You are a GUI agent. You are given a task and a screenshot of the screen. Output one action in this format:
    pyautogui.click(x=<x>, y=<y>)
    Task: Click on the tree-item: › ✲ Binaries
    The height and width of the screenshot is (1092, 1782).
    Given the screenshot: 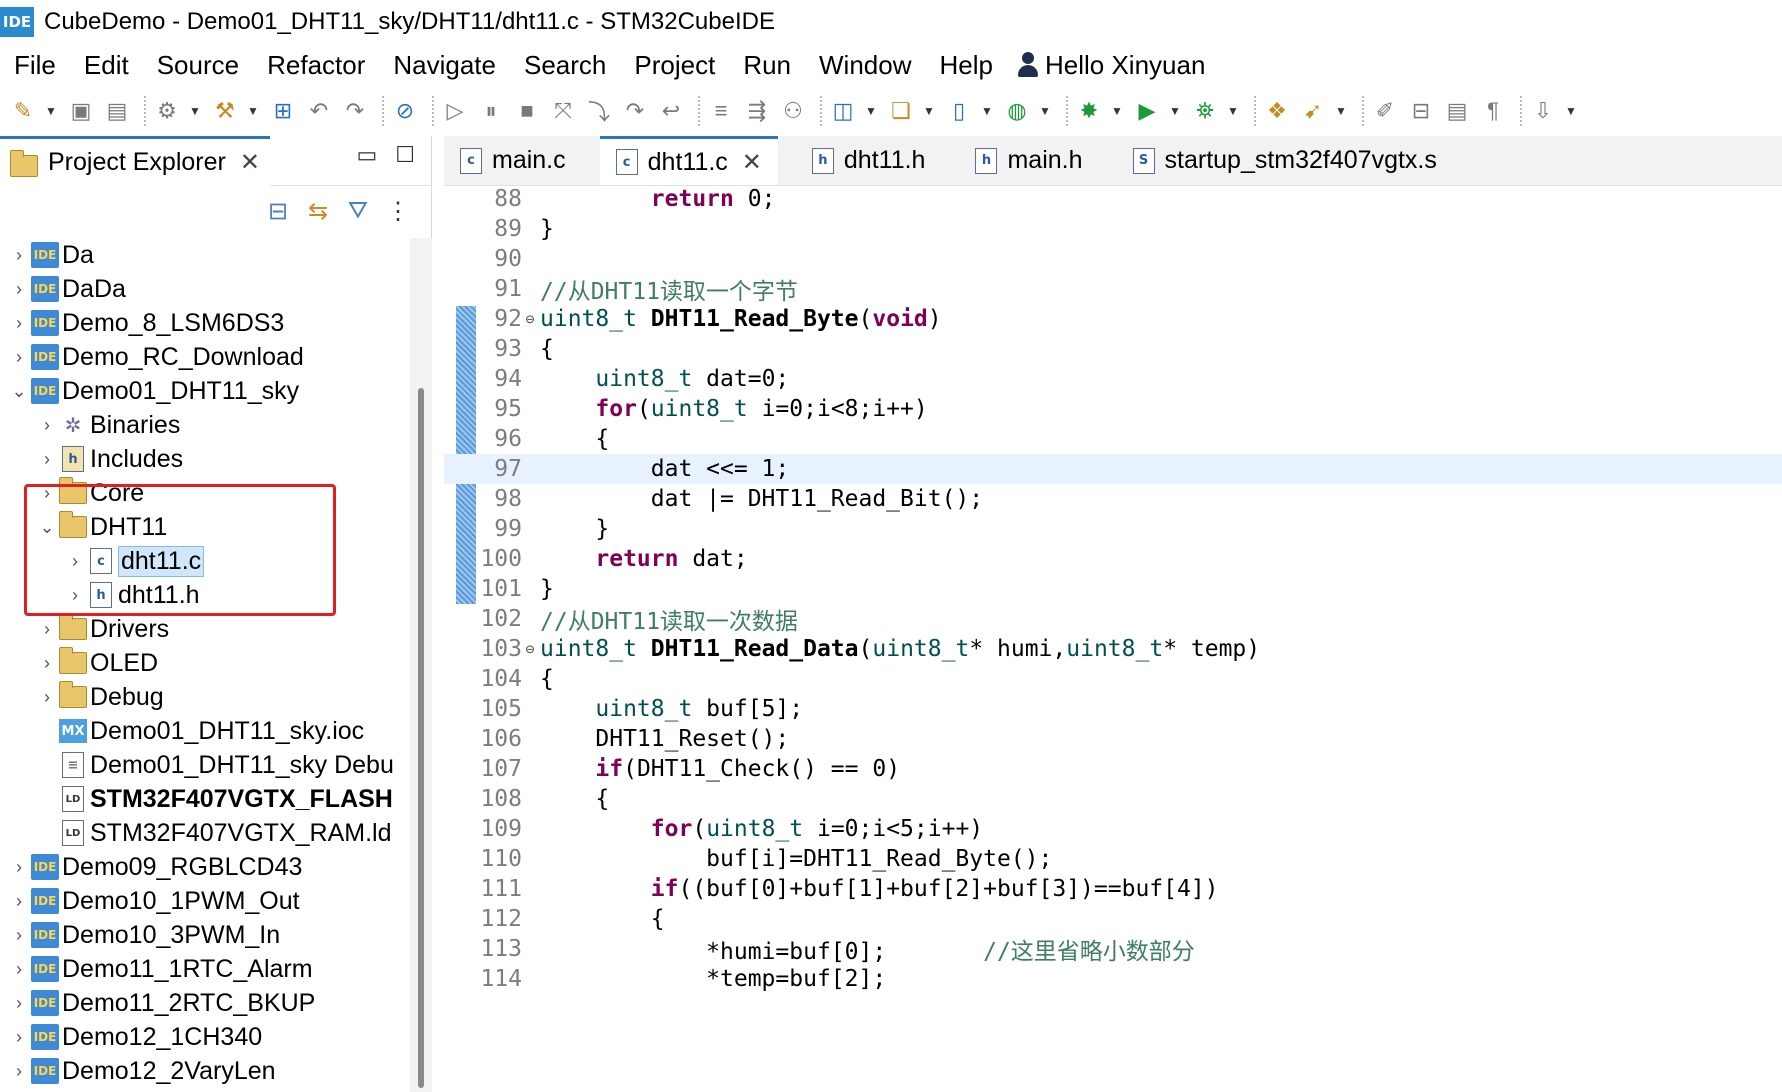 What is the action you would take?
    pyautogui.click(x=205, y=425)
    